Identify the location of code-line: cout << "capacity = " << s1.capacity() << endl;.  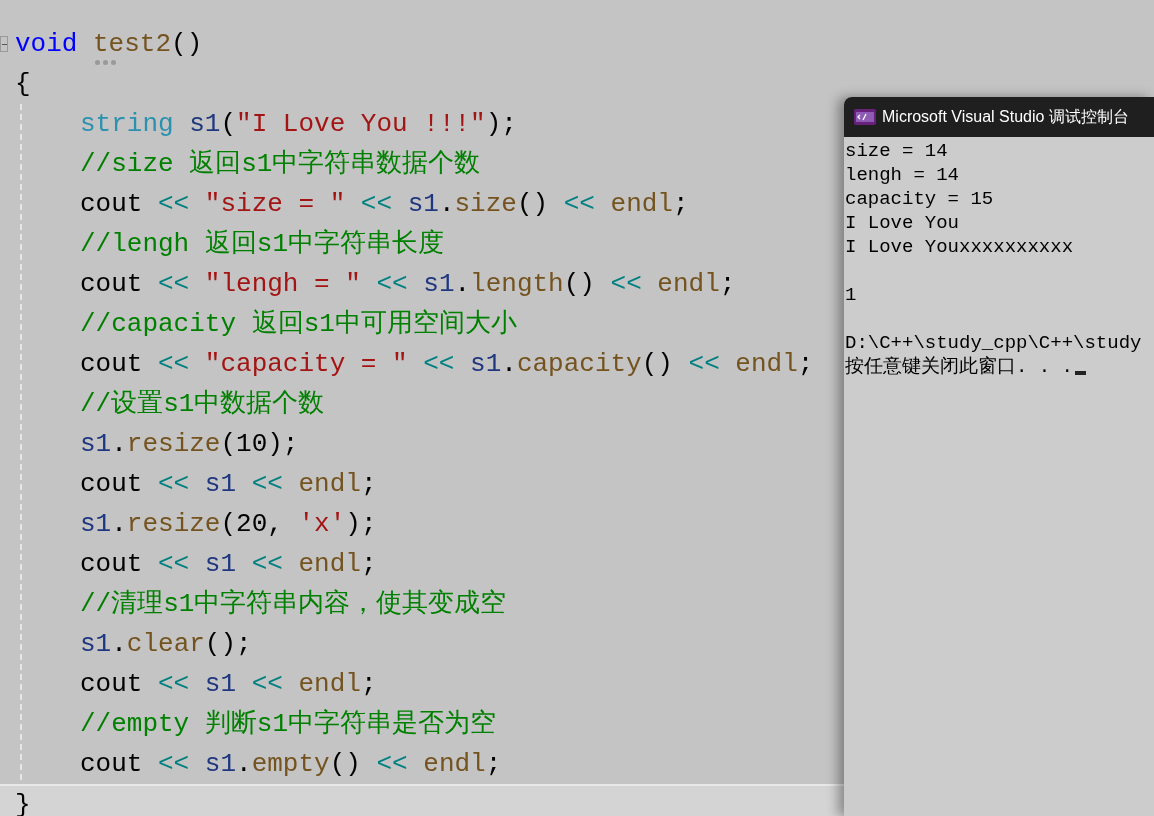
(447, 364).